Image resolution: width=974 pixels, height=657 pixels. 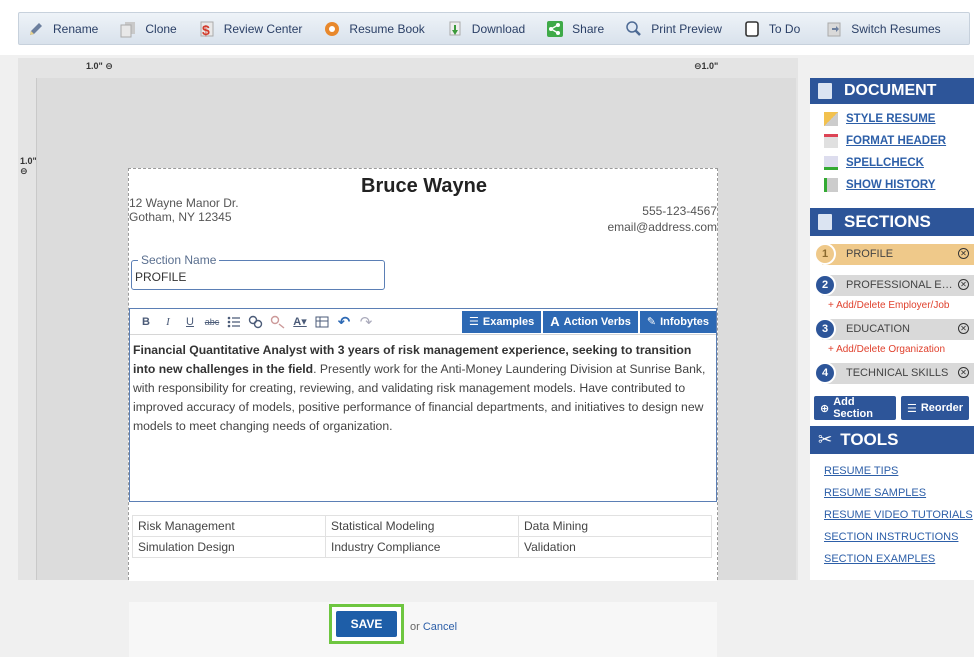 What do you see at coordinates (424, 186) in the screenshot?
I see `resume-name: Bruce Wayne` at bounding box center [424, 186].